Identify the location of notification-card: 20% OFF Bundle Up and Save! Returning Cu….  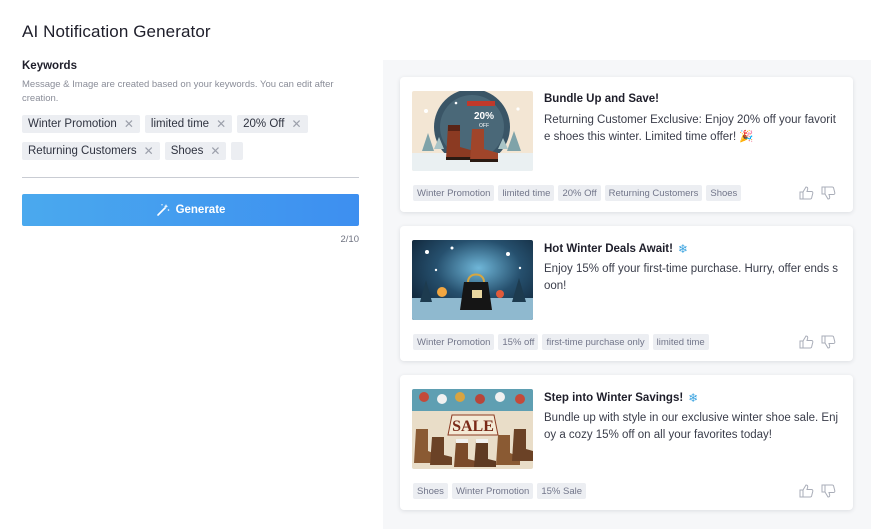
(626, 144).